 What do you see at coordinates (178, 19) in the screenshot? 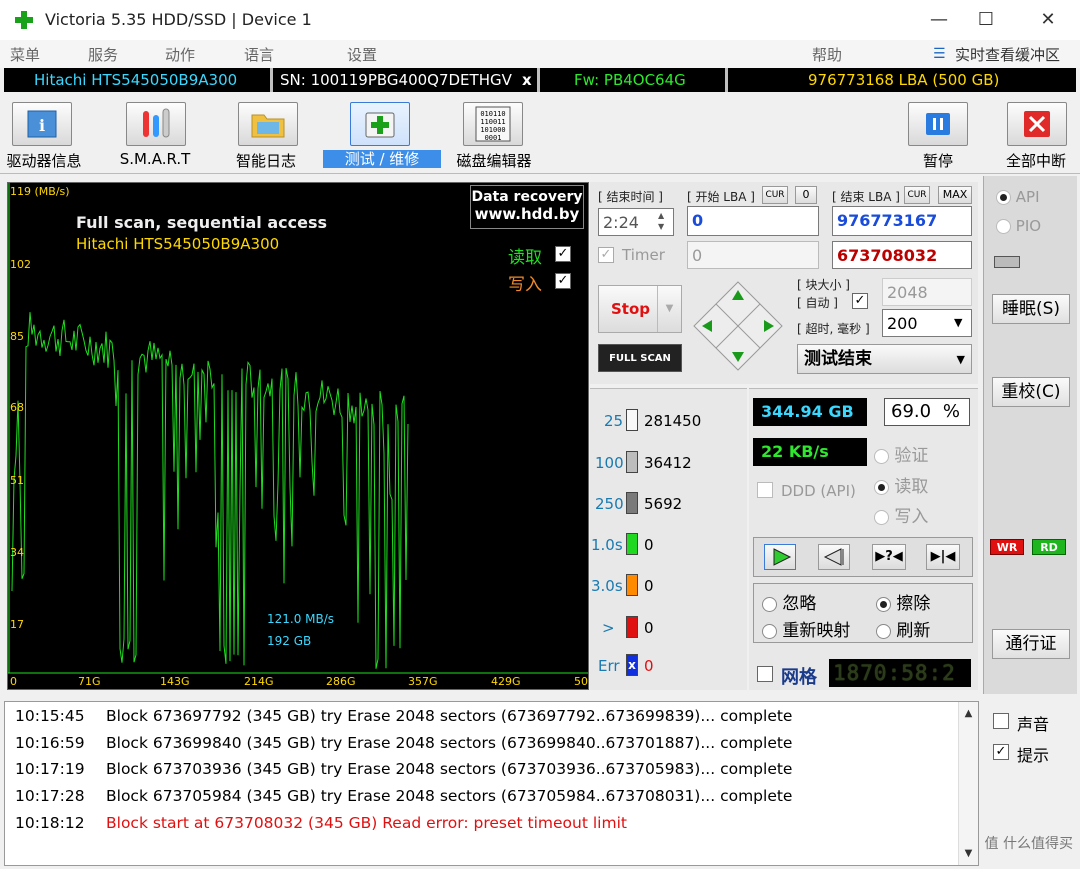
I see `window-title: Victoria 5.35 HDD/SSD | Device 1` at bounding box center [178, 19].